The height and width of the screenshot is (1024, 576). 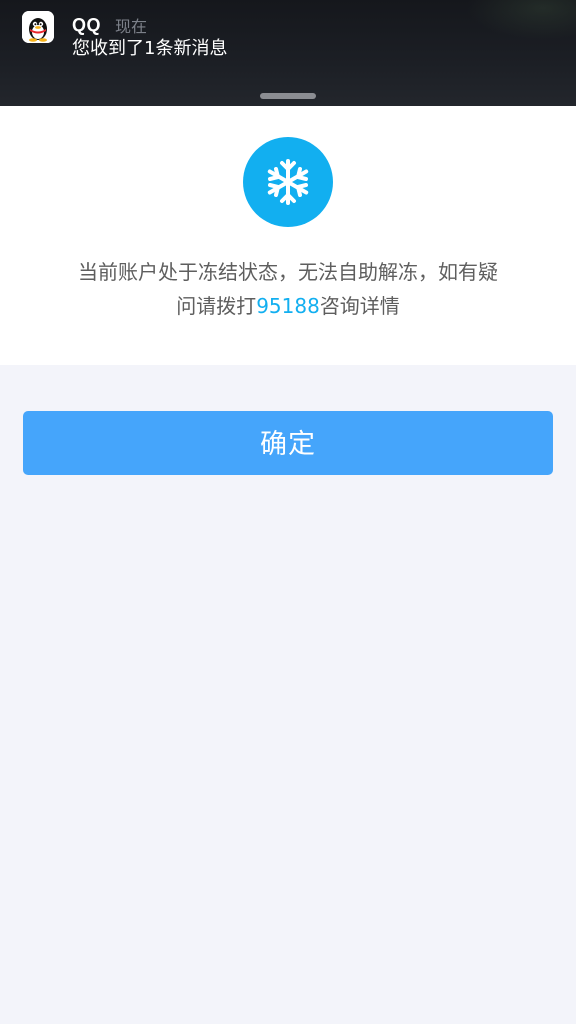 I want to click on drag-handle, so click(x=288, y=96).